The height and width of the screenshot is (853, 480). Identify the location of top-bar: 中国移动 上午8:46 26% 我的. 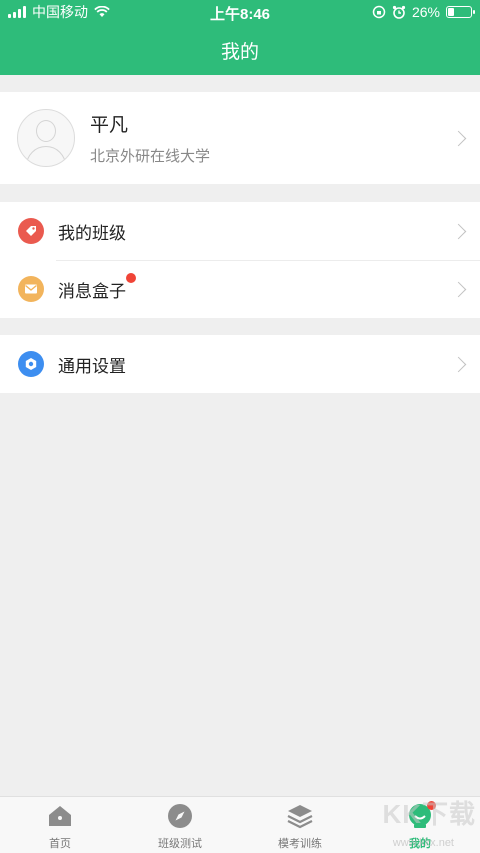
(240, 37).